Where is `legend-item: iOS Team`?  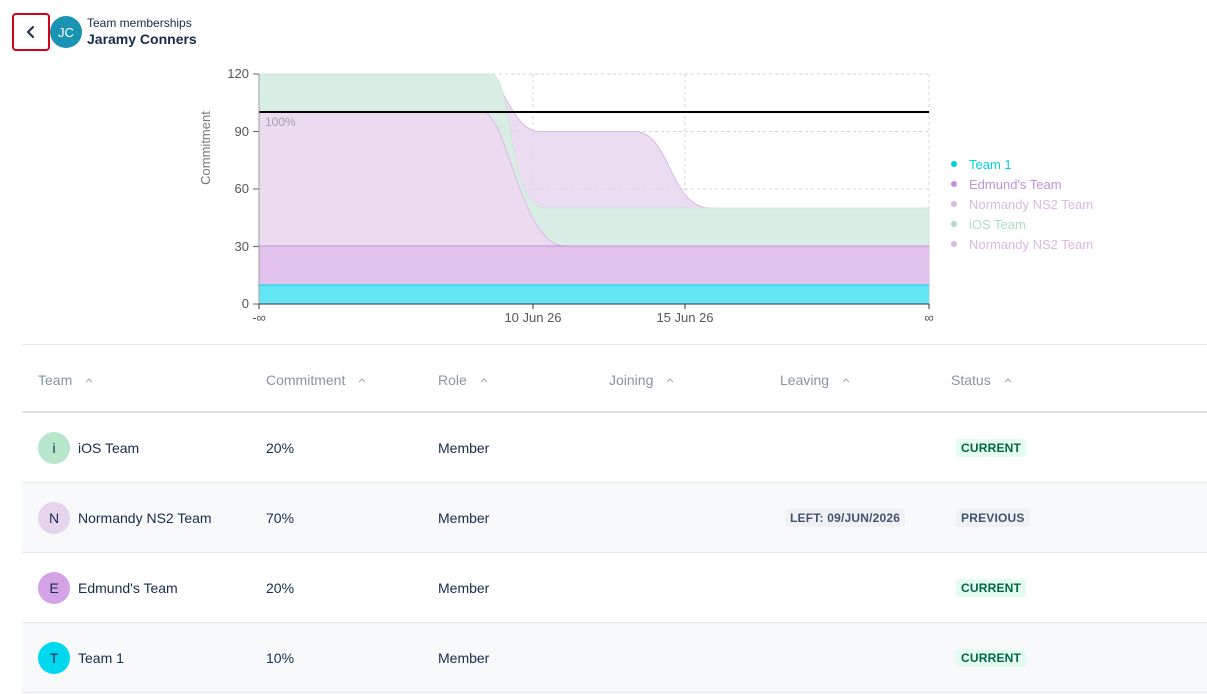
legend-item: iOS Team is located at coordinates (988, 224).